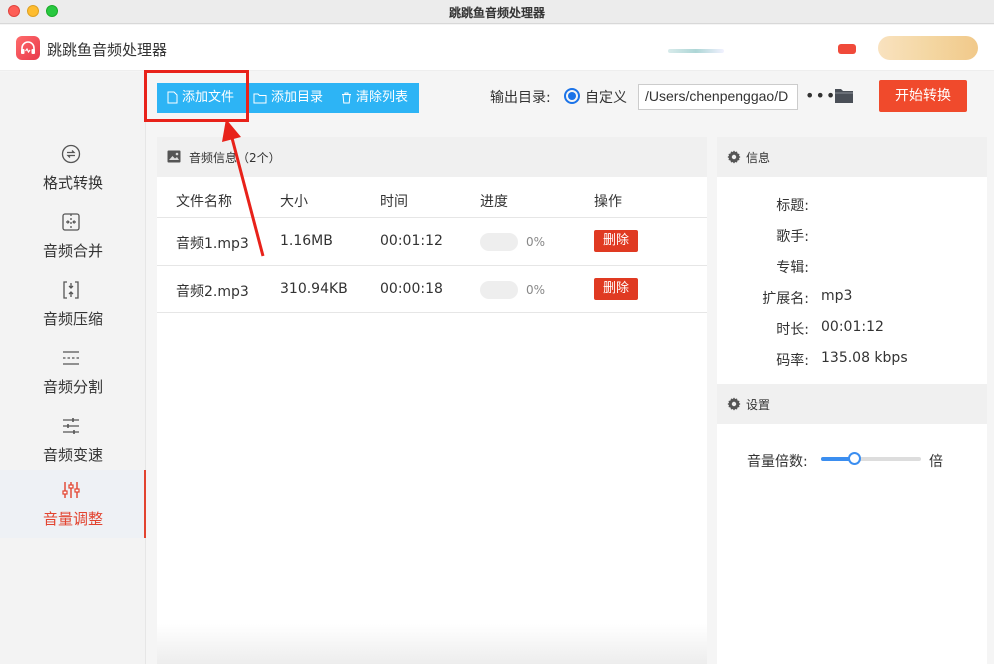  Describe the element at coordinates (28, 48) in the screenshot. I see `app-logo-icon` at that location.